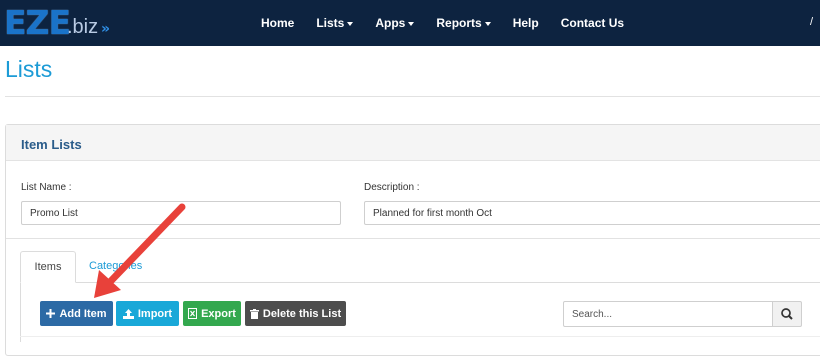  What do you see at coordinates (51, 144) in the screenshot?
I see `panel-title: Item Lists` at bounding box center [51, 144].